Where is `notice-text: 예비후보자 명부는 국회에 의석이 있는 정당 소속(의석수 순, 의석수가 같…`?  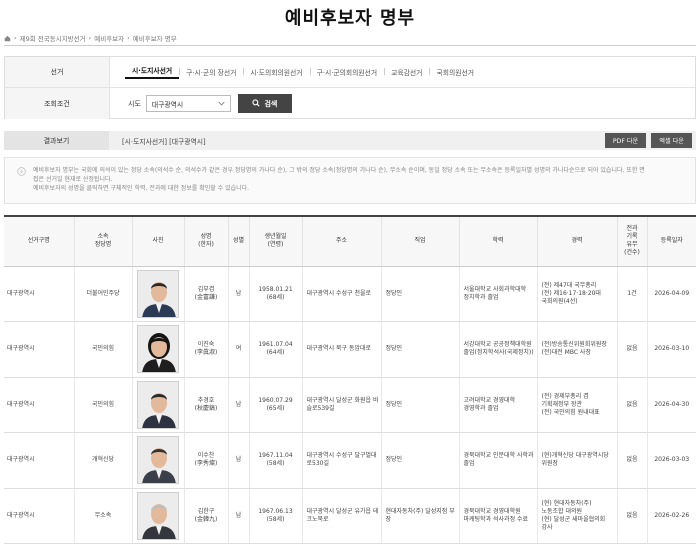
notice-text: 예비후보자 명부는 국회에 의석이 있는 정당 소속(의석수 순, 의석수가 같… is located at coordinates (339, 170).